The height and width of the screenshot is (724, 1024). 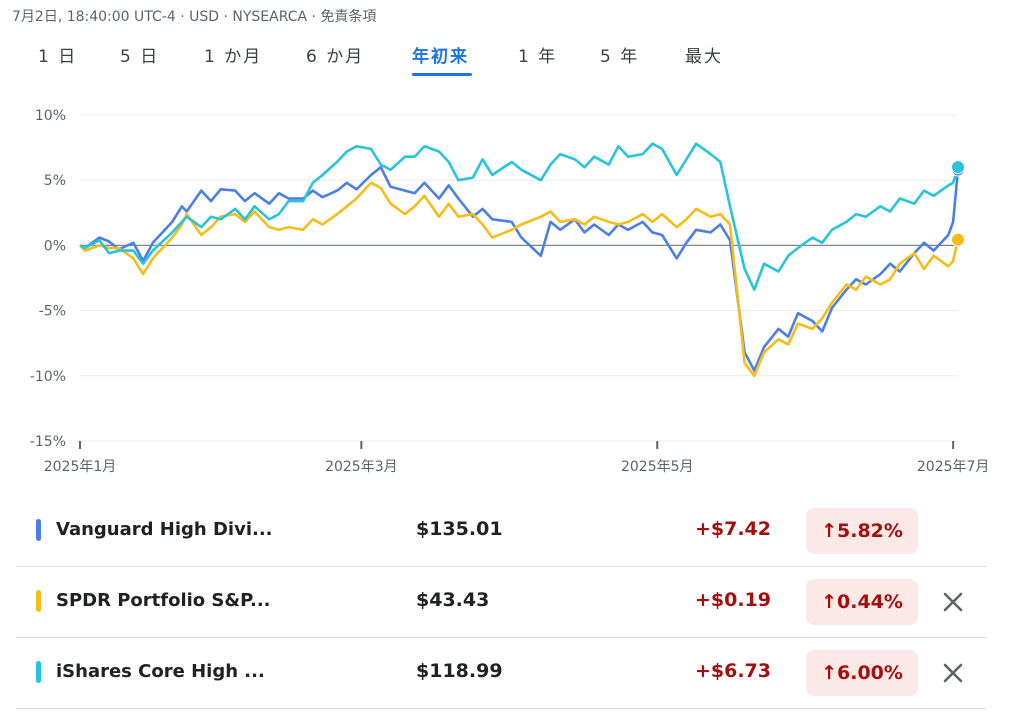 I want to click on tab-ytd: 年初来, so click(x=440, y=58).